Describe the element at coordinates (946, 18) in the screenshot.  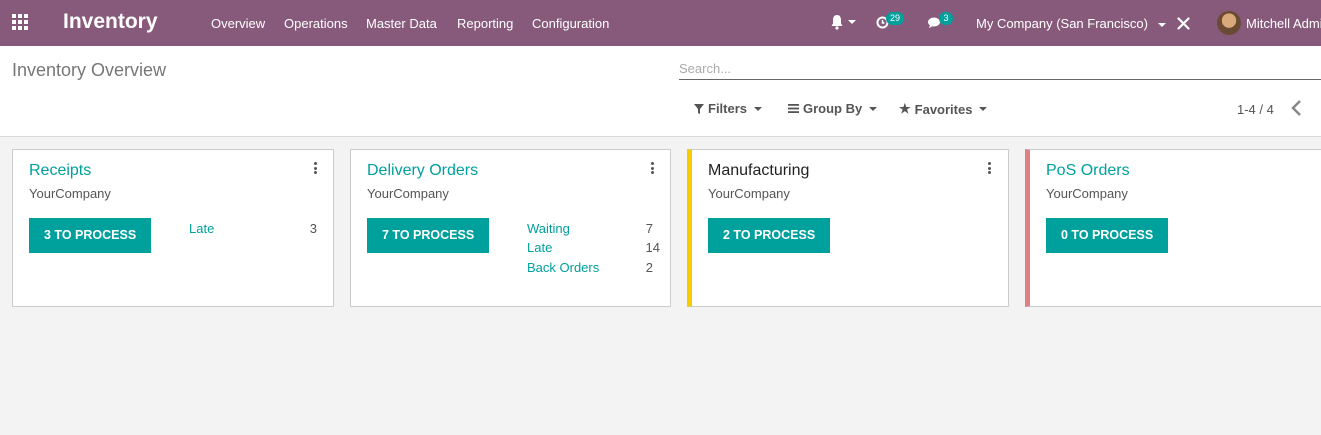
I see `messages-badge: 3` at that location.